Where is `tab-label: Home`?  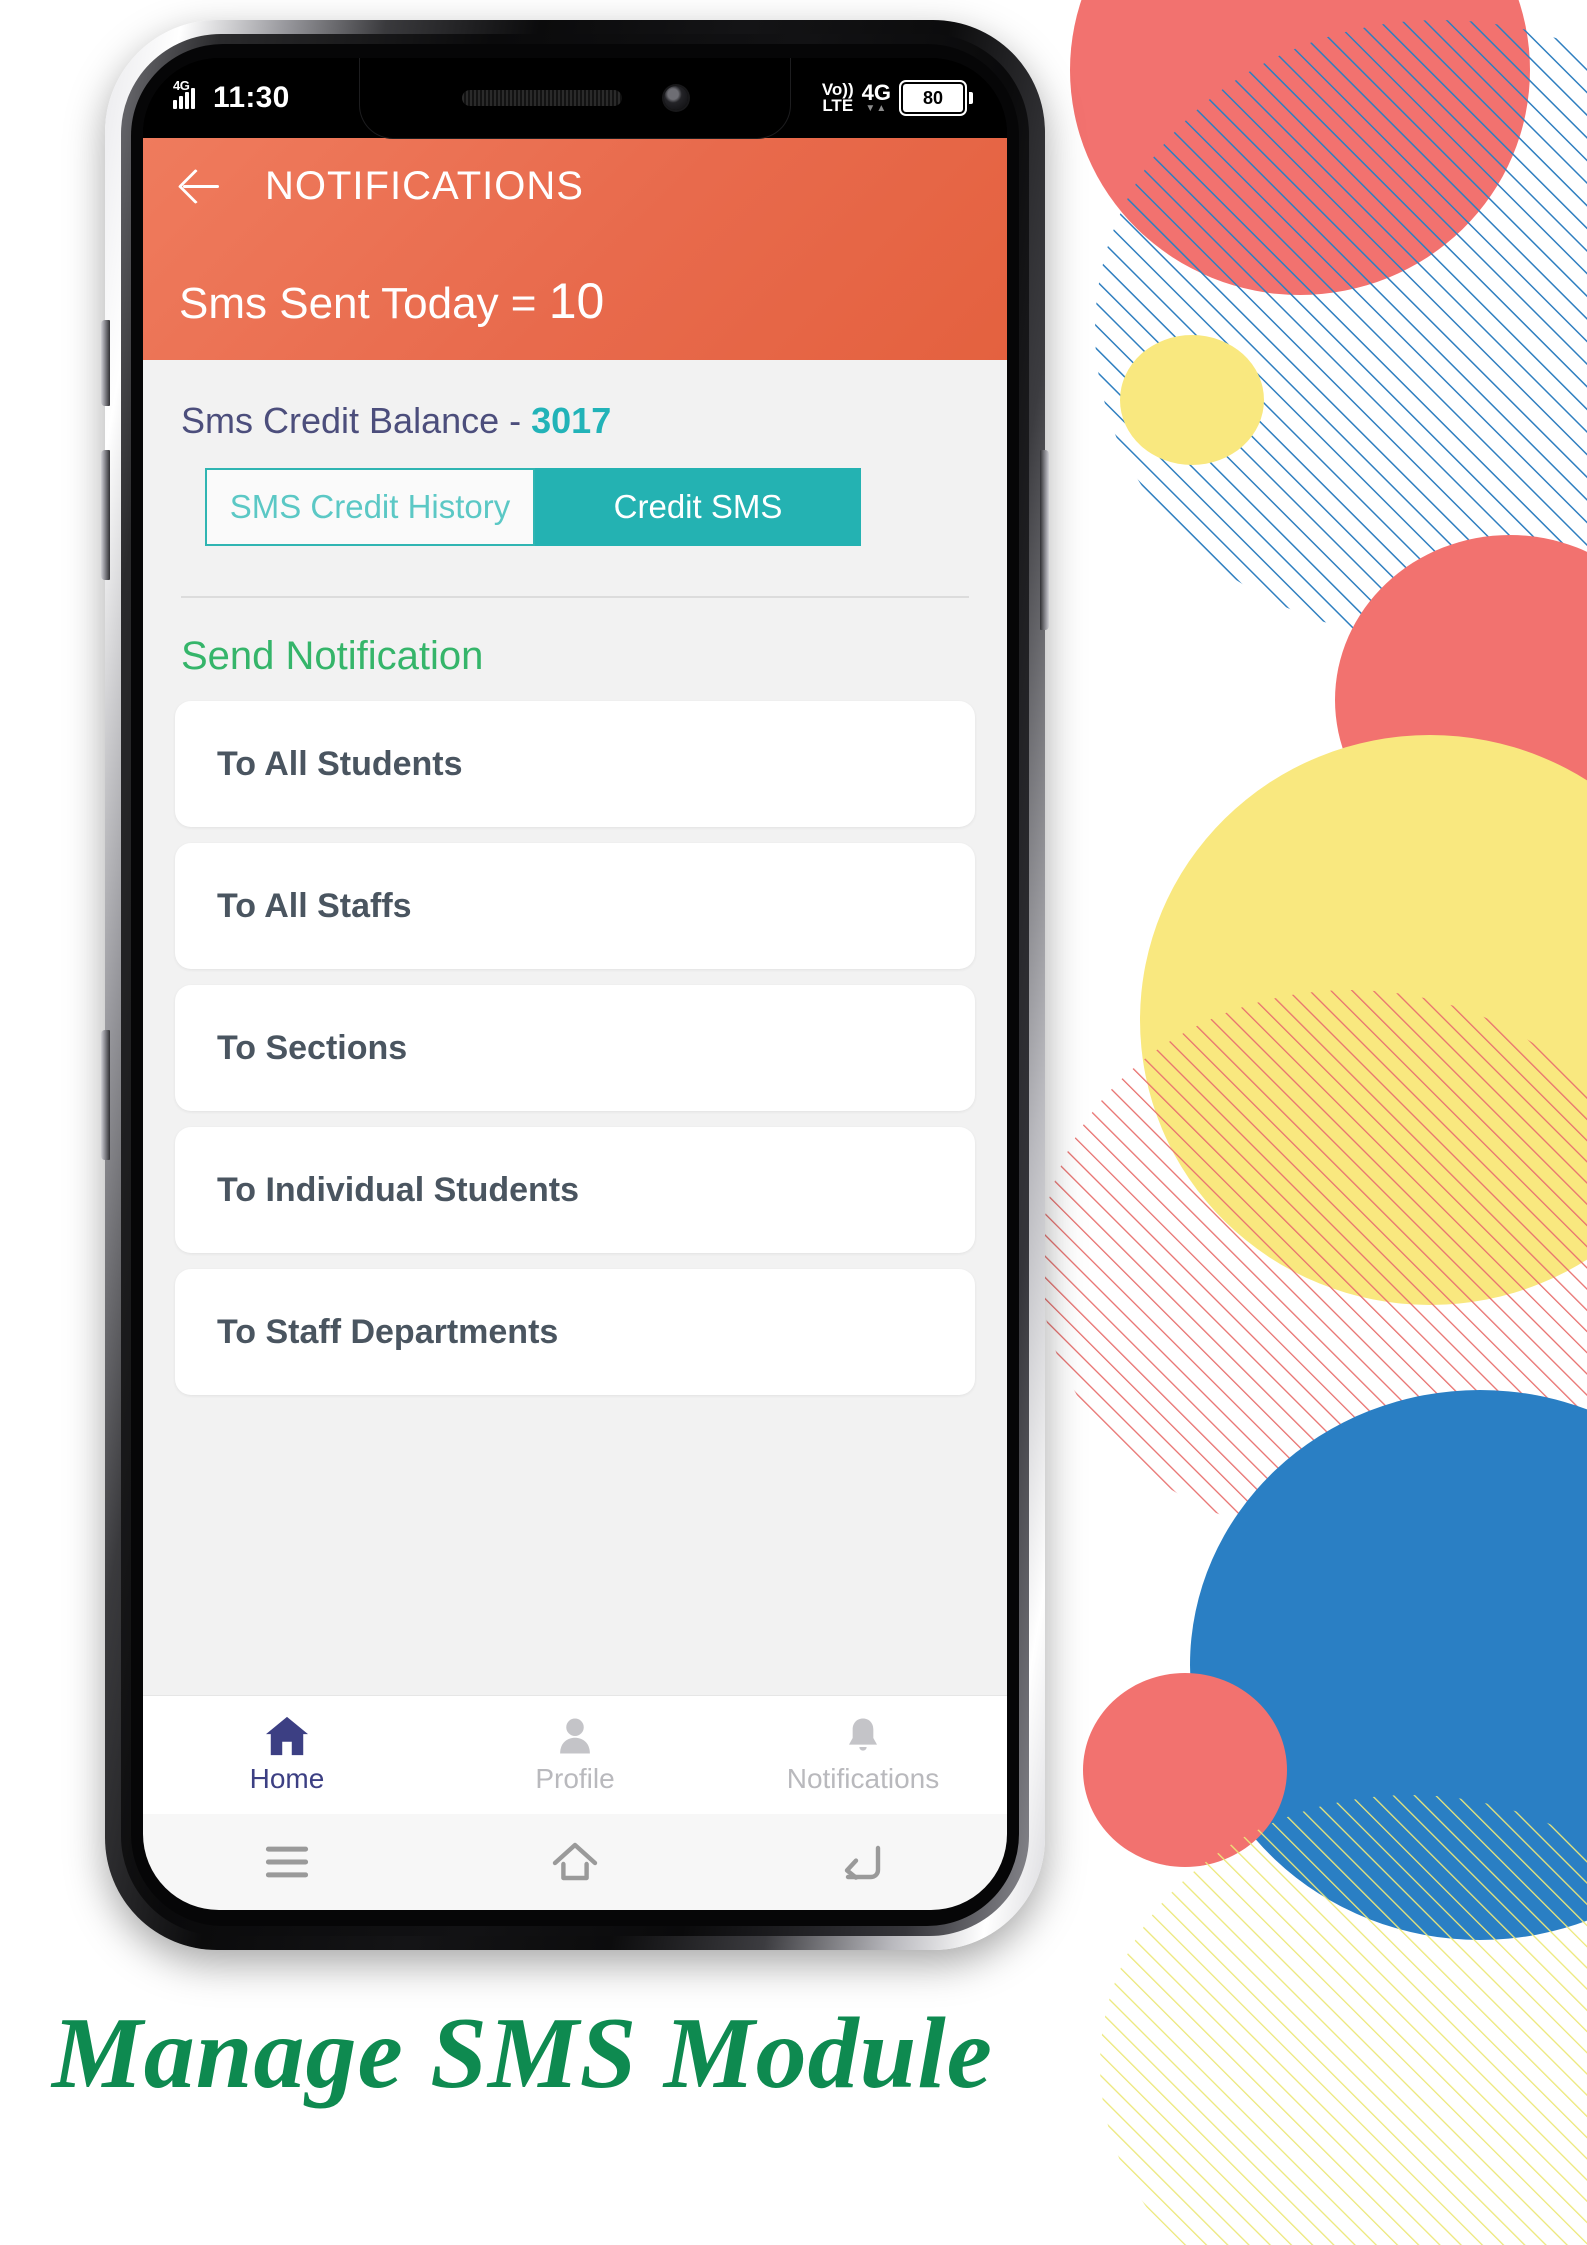 tab-label: Home is located at coordinates (287, 1778).